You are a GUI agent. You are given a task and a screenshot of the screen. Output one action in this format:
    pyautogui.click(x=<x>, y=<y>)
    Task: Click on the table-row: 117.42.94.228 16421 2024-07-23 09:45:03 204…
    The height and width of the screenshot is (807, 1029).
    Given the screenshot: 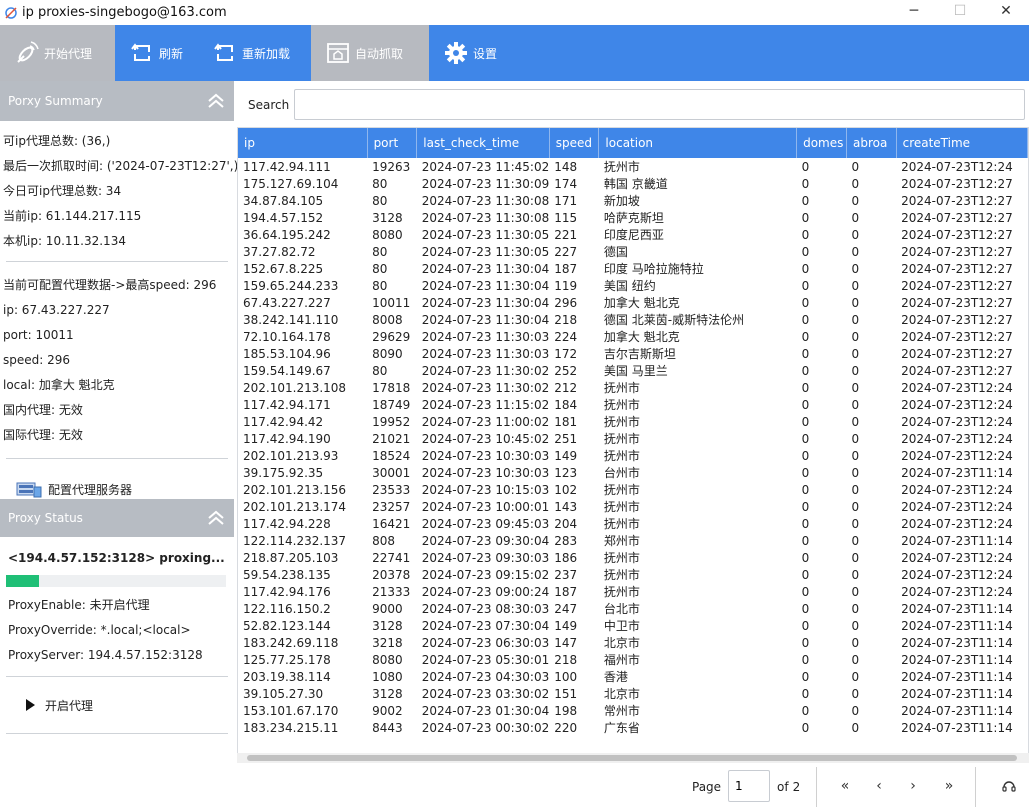 What is the action you would take?
    pyautogui.click(x=633, y=523)
    